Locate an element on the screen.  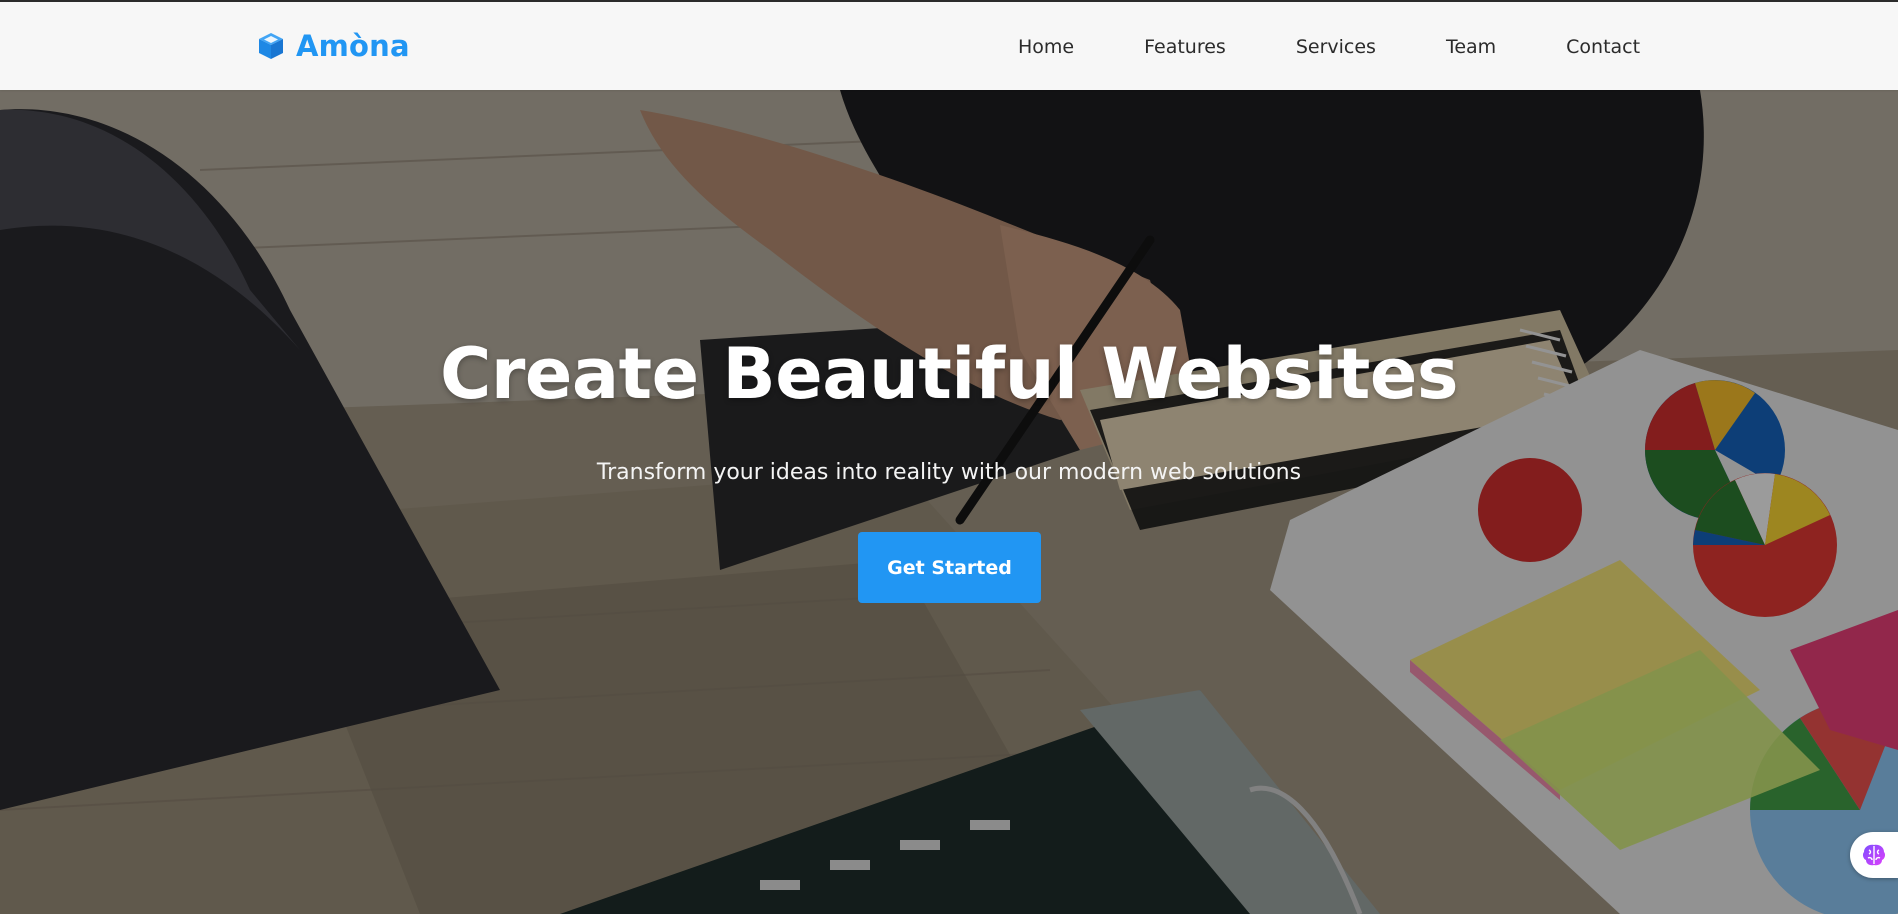
nav-services-link: Services is located at coordinates (1336, 47).